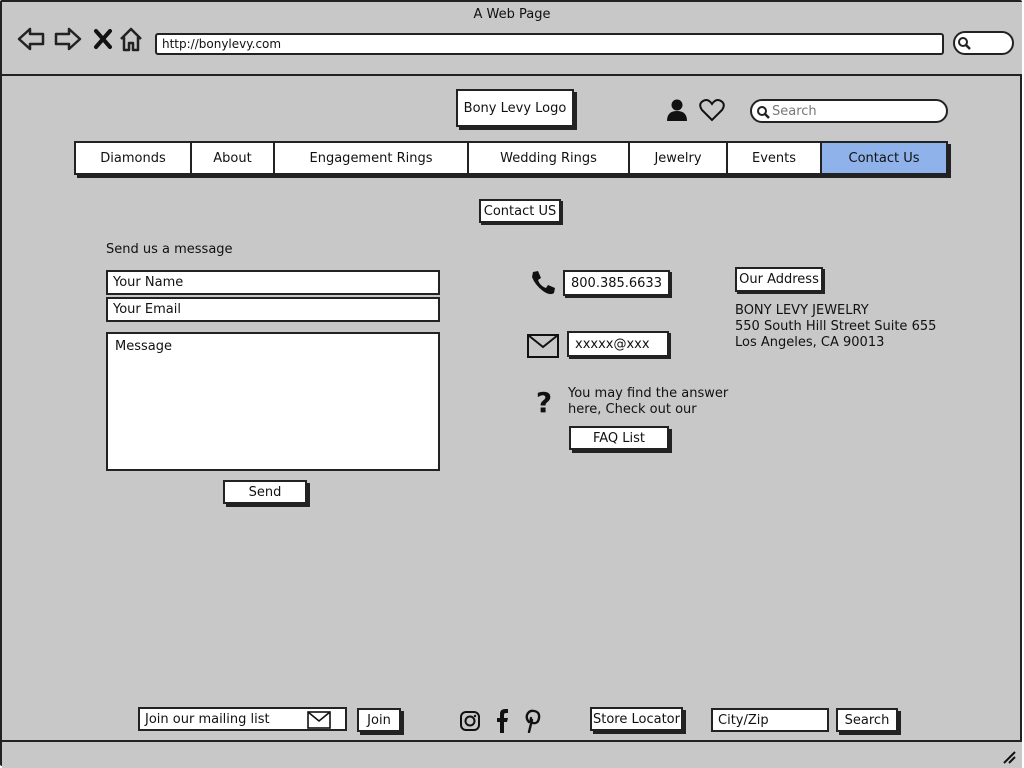  I want to click on stop-icon, so click(103, 39).